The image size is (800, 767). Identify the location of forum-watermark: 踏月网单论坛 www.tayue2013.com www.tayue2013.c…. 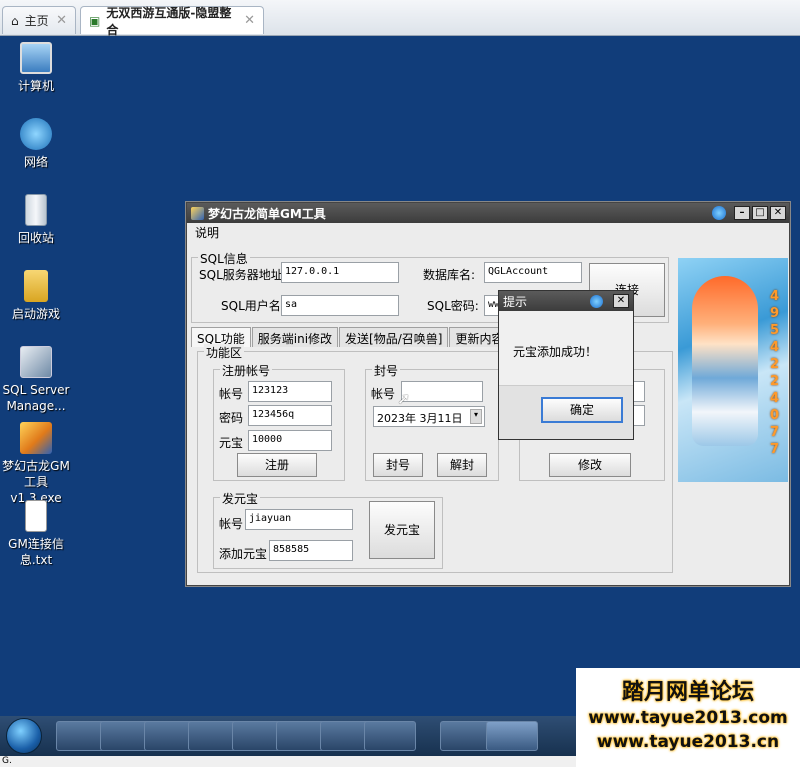
(688, 717).